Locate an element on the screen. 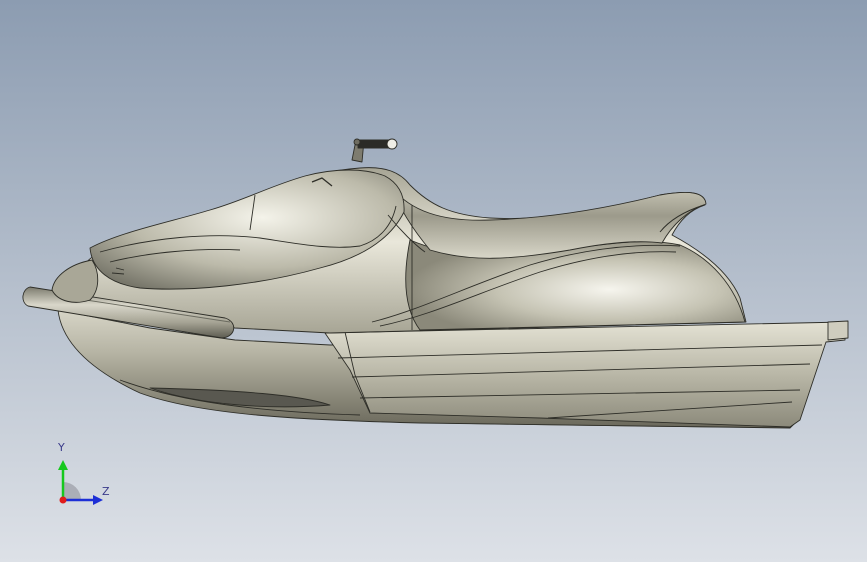  y-axis-label: Y is located at coordinates (61, 447).